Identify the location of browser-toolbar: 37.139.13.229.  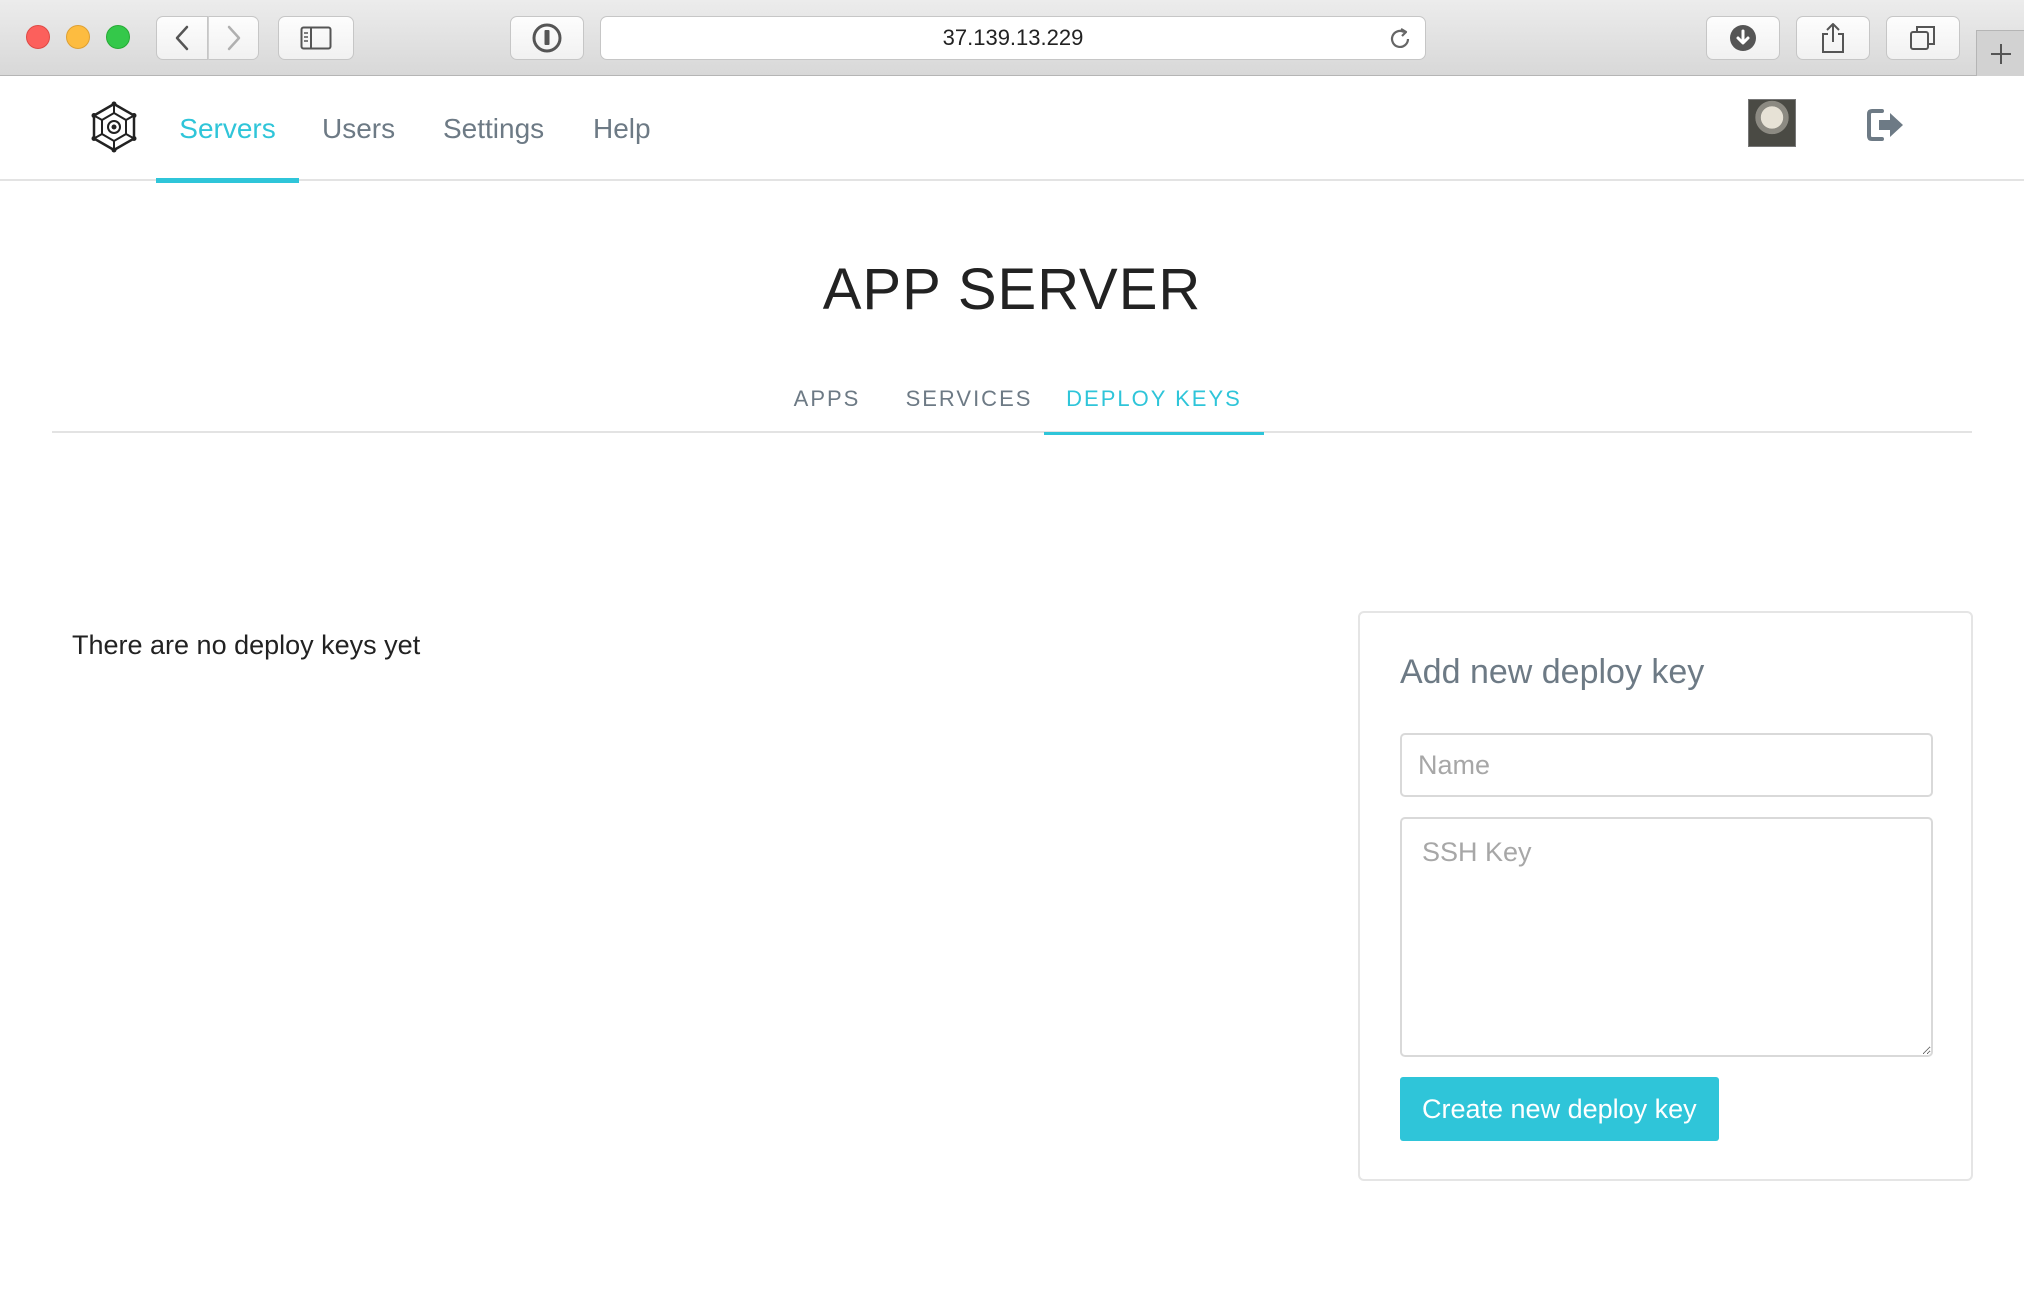
(1012, 38).